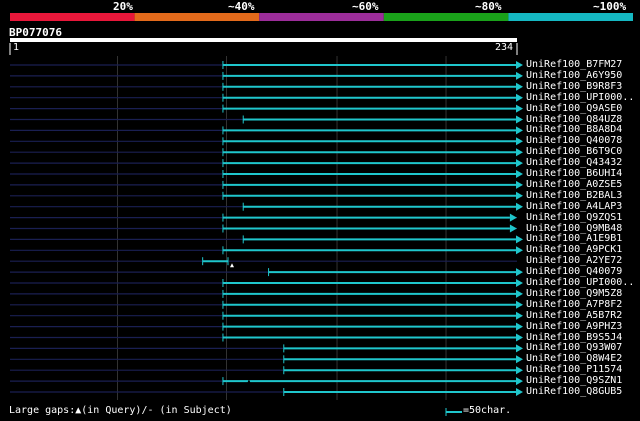  What do you see at coordinates (574, 75) in the screenshot?
I see `hit-label: UniRef100_A6Y950` at bounding box center [574, 75].